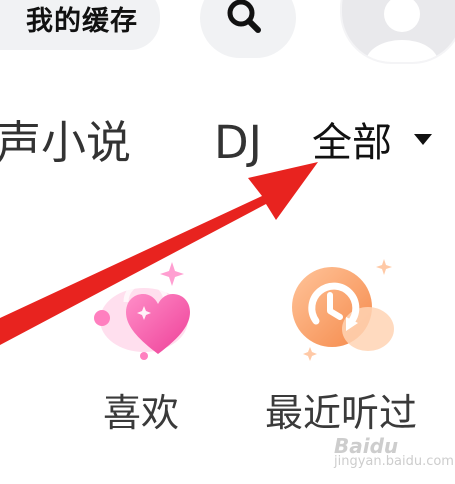 This screenshot has width=455, height=484. What do you see at coordinates (146, 313) in the screenshot?
I see `heart-icon` at bounding box center [146, 313].